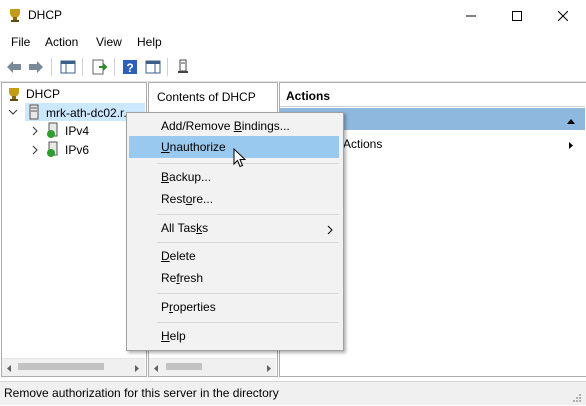 Image resolution: width=586 pixels, height=406 pixels. I want to click on show-hide-console-tree-icon, so click(68, 67).